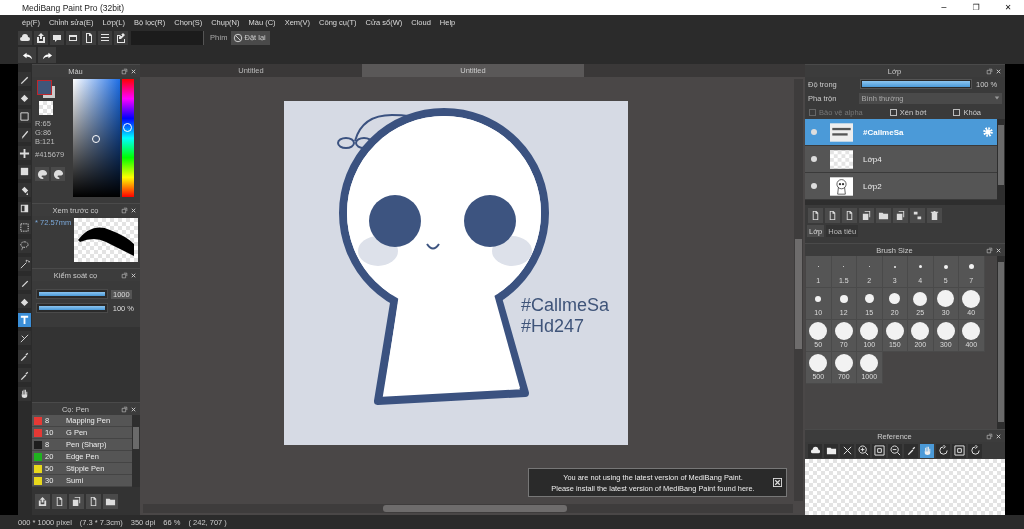  Describe the element at coordinates (121, 37) in the screenshot. I see `edit-icon` at that location.